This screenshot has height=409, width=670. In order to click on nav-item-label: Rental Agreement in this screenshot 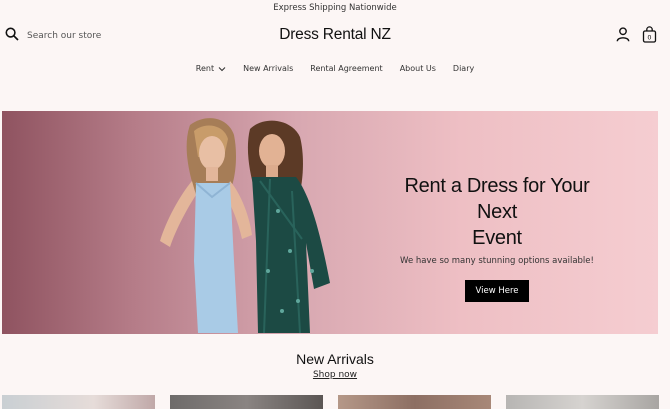, I will do `click(346, 68)`.